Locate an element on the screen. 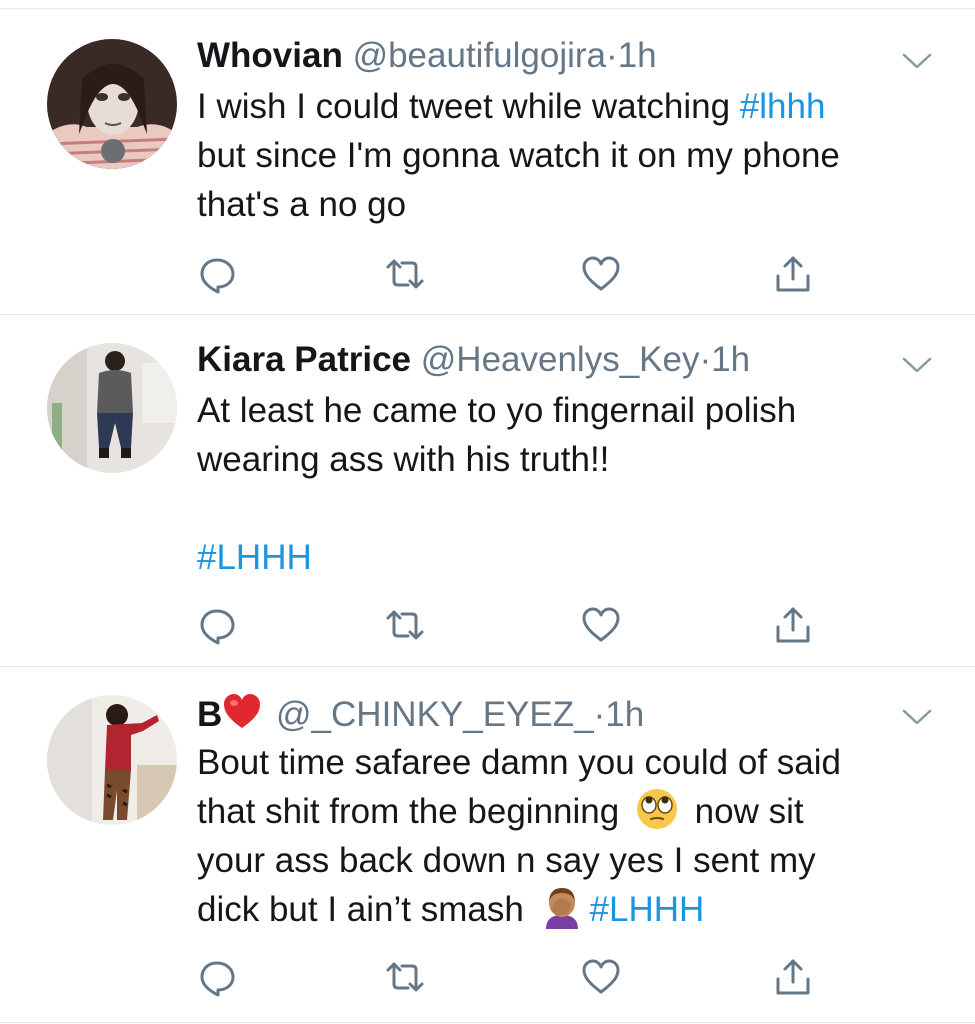 The width and height of the screenshot is (975, 1024). facepalm-emoji is located at coordinates (562, 907).